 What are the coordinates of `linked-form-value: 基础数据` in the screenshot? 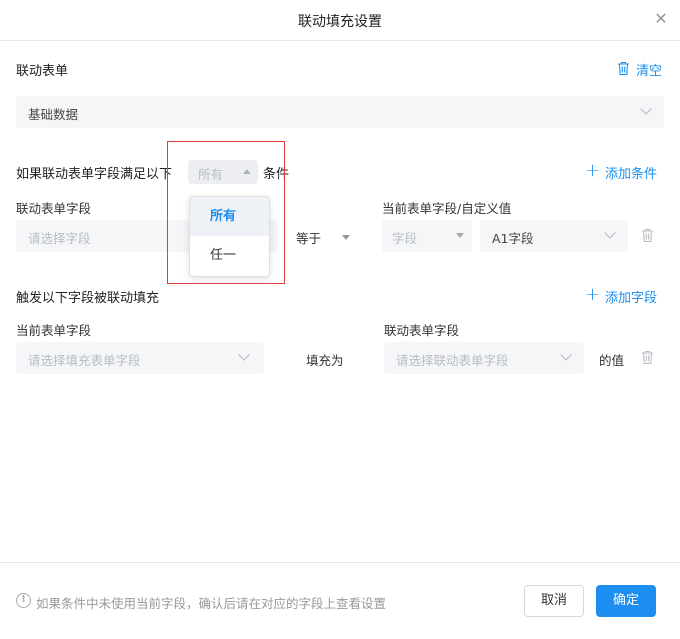 It's located at (53, 114).